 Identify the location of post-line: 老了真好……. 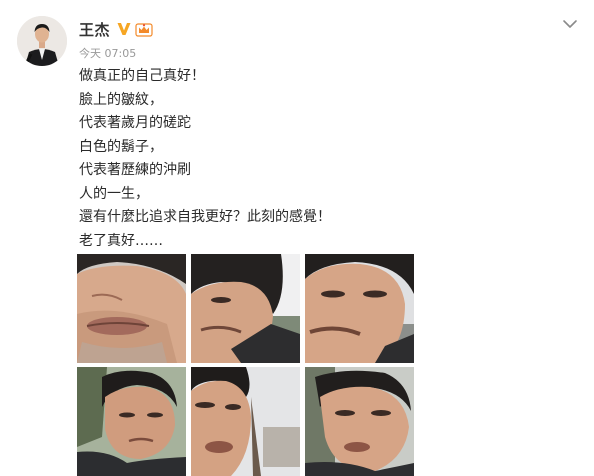
(121, 240).